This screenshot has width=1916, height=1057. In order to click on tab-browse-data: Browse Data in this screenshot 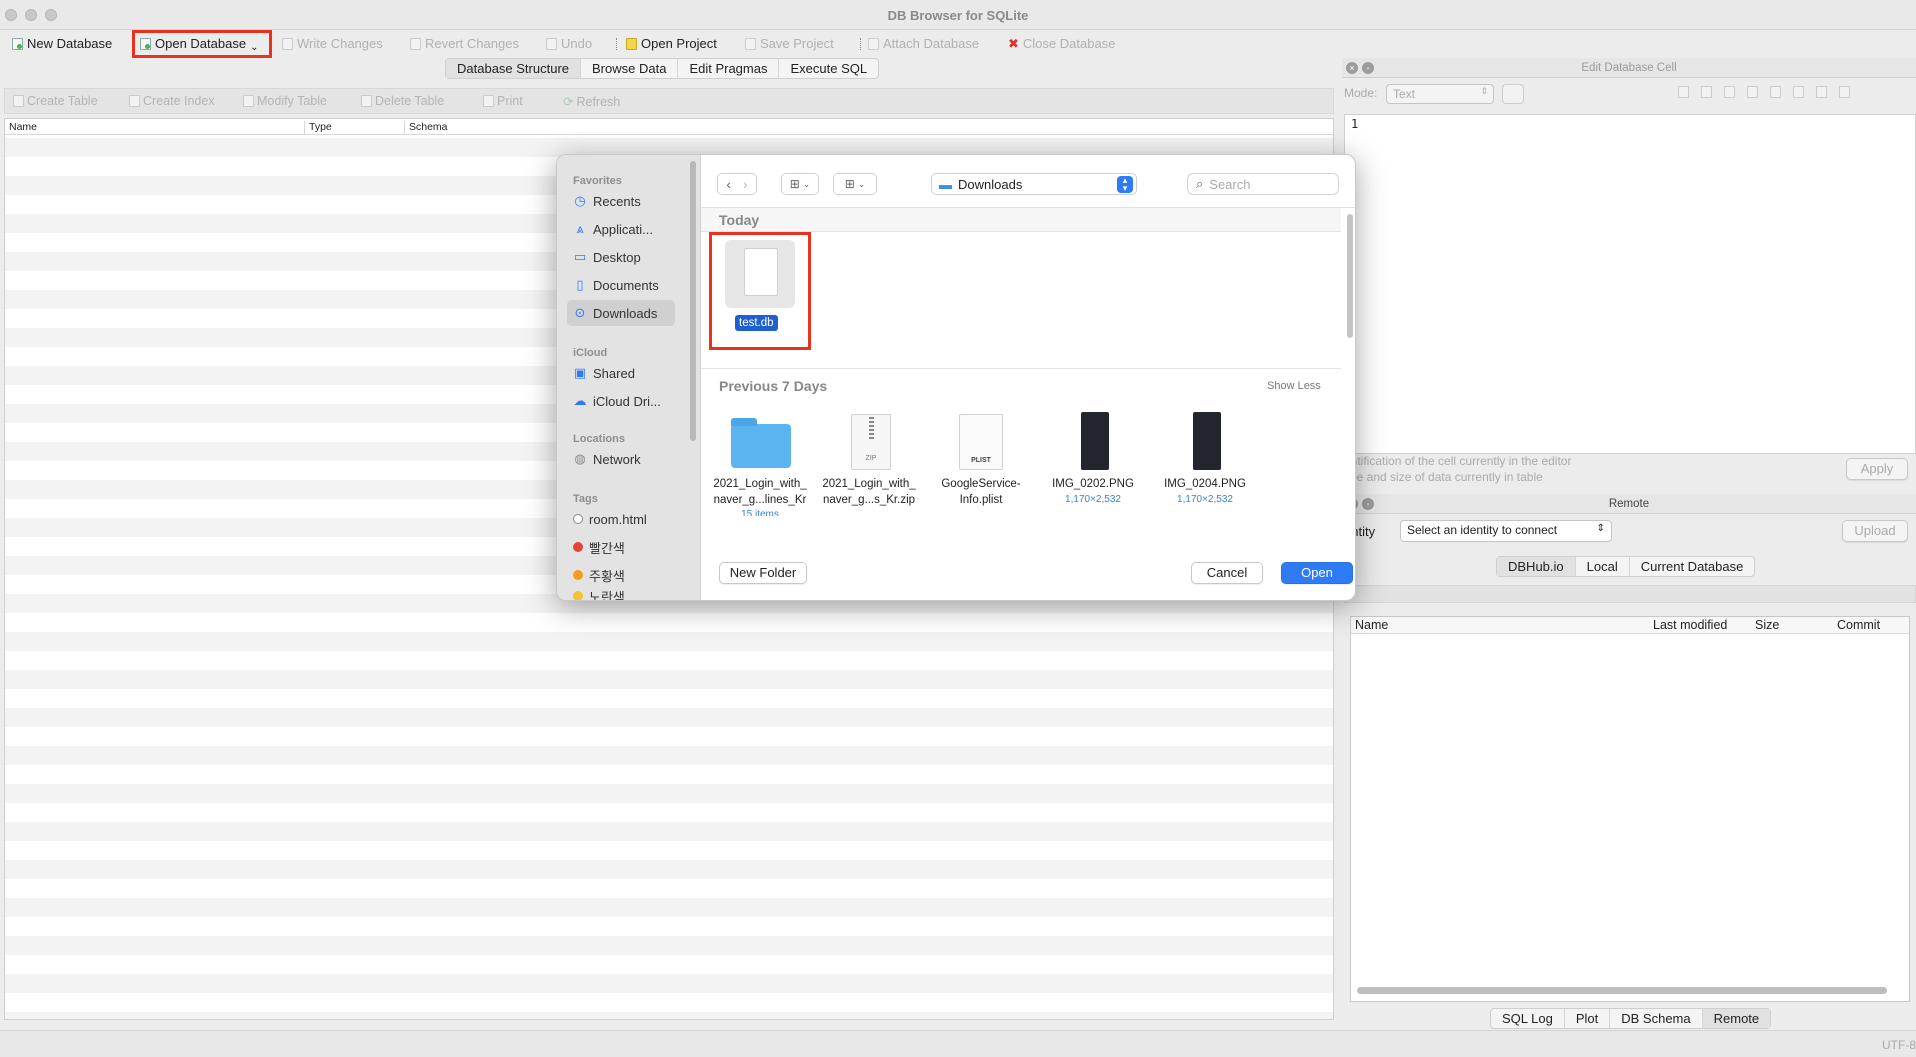, I will do `click(630, 68)`.